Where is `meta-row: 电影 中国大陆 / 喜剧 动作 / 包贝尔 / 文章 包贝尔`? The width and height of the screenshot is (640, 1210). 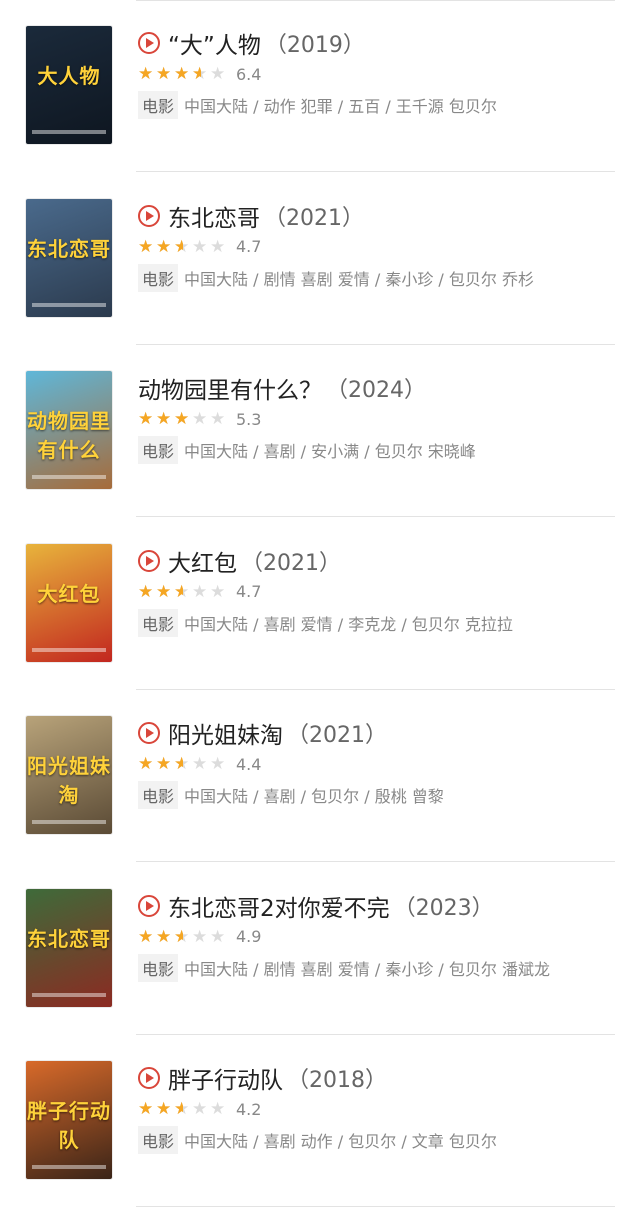
meta-row: 电影 中国大陆 / 喜剧 动作 / 包贝尔 / 文章 包贝尔 is located at coordinates (378, 1140).